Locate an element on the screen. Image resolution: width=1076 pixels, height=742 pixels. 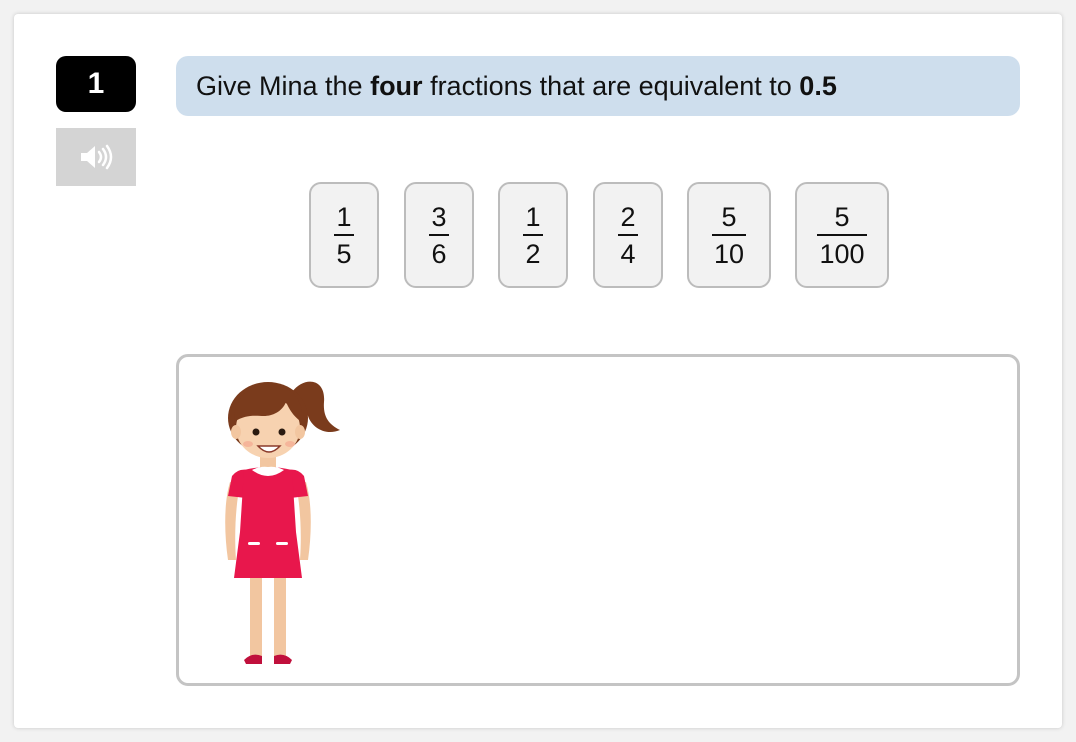
fraction-tile-3-6: 3 6 is located at coordinates (439, 235).